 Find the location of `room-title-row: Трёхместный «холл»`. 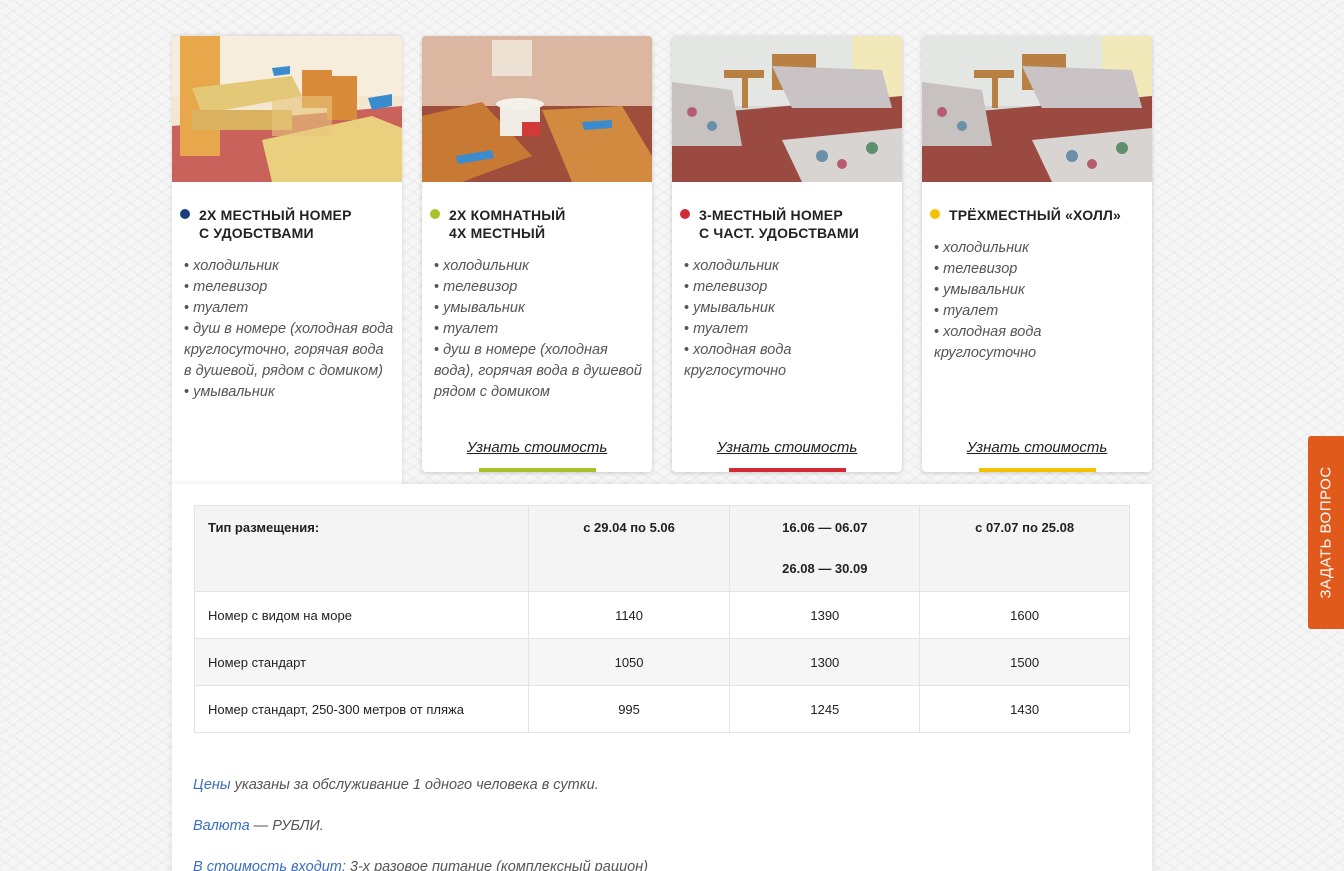

room-title-row: Трёхместный «холл» is located at coordinates (1025, 215).